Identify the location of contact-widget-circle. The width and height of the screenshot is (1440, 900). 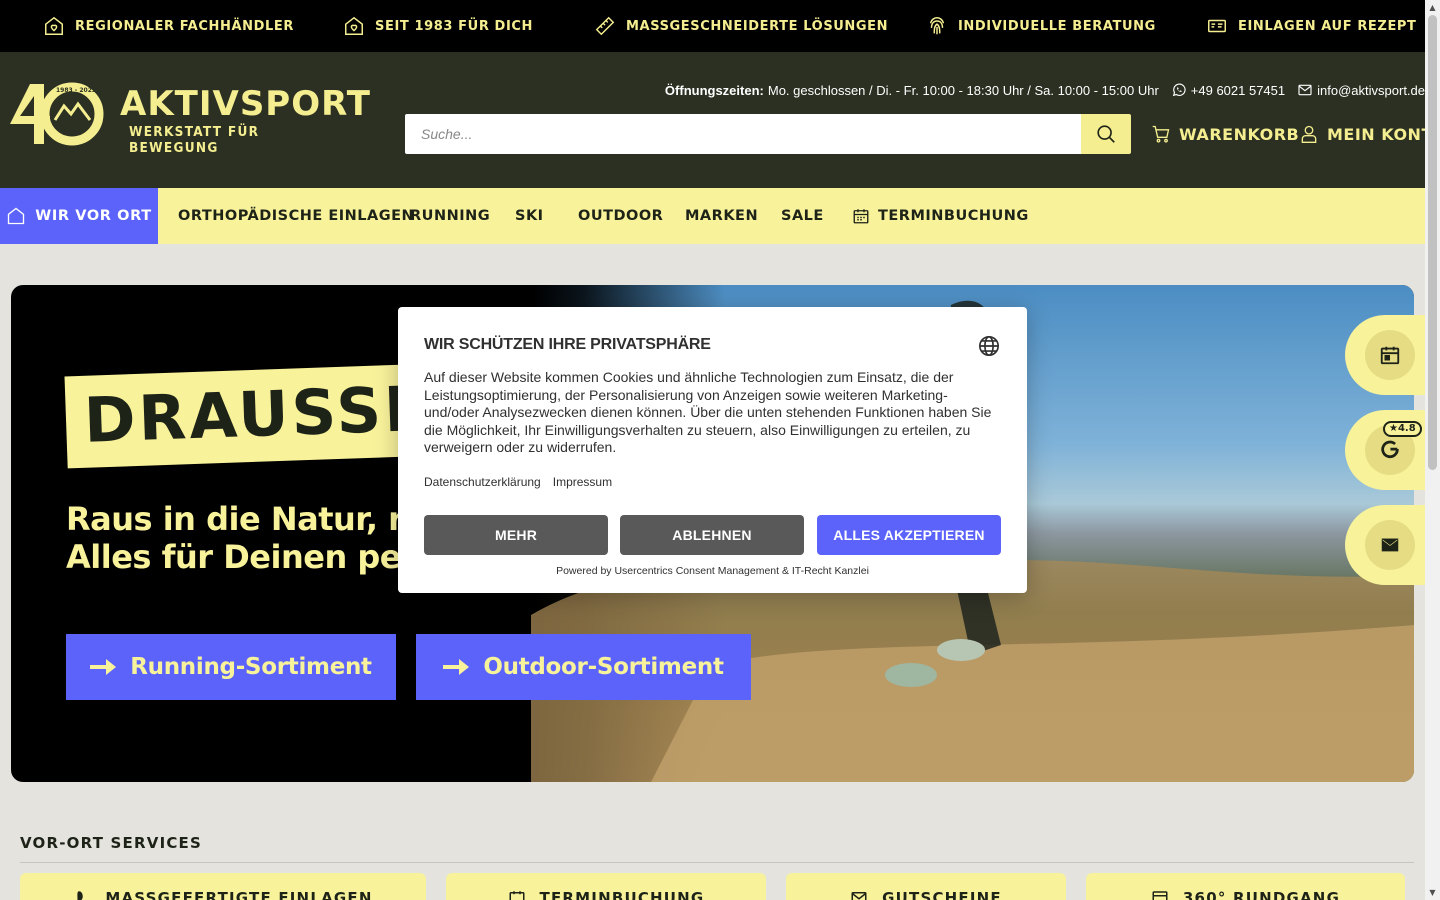
(1390, 545).